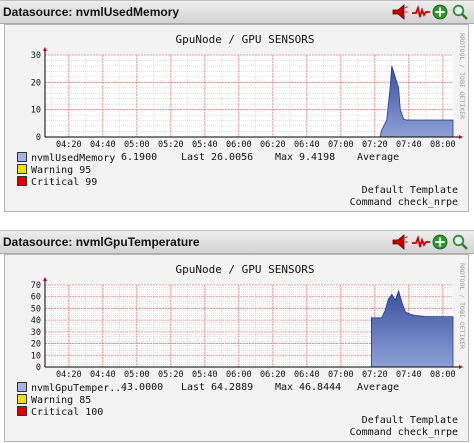 This screenshot has height=443, width=474. Describe the element at coordinates (91, 12) in the screenshot. I see `datasource-title-1: Datasource: nvmlUsedMemory` at that location.